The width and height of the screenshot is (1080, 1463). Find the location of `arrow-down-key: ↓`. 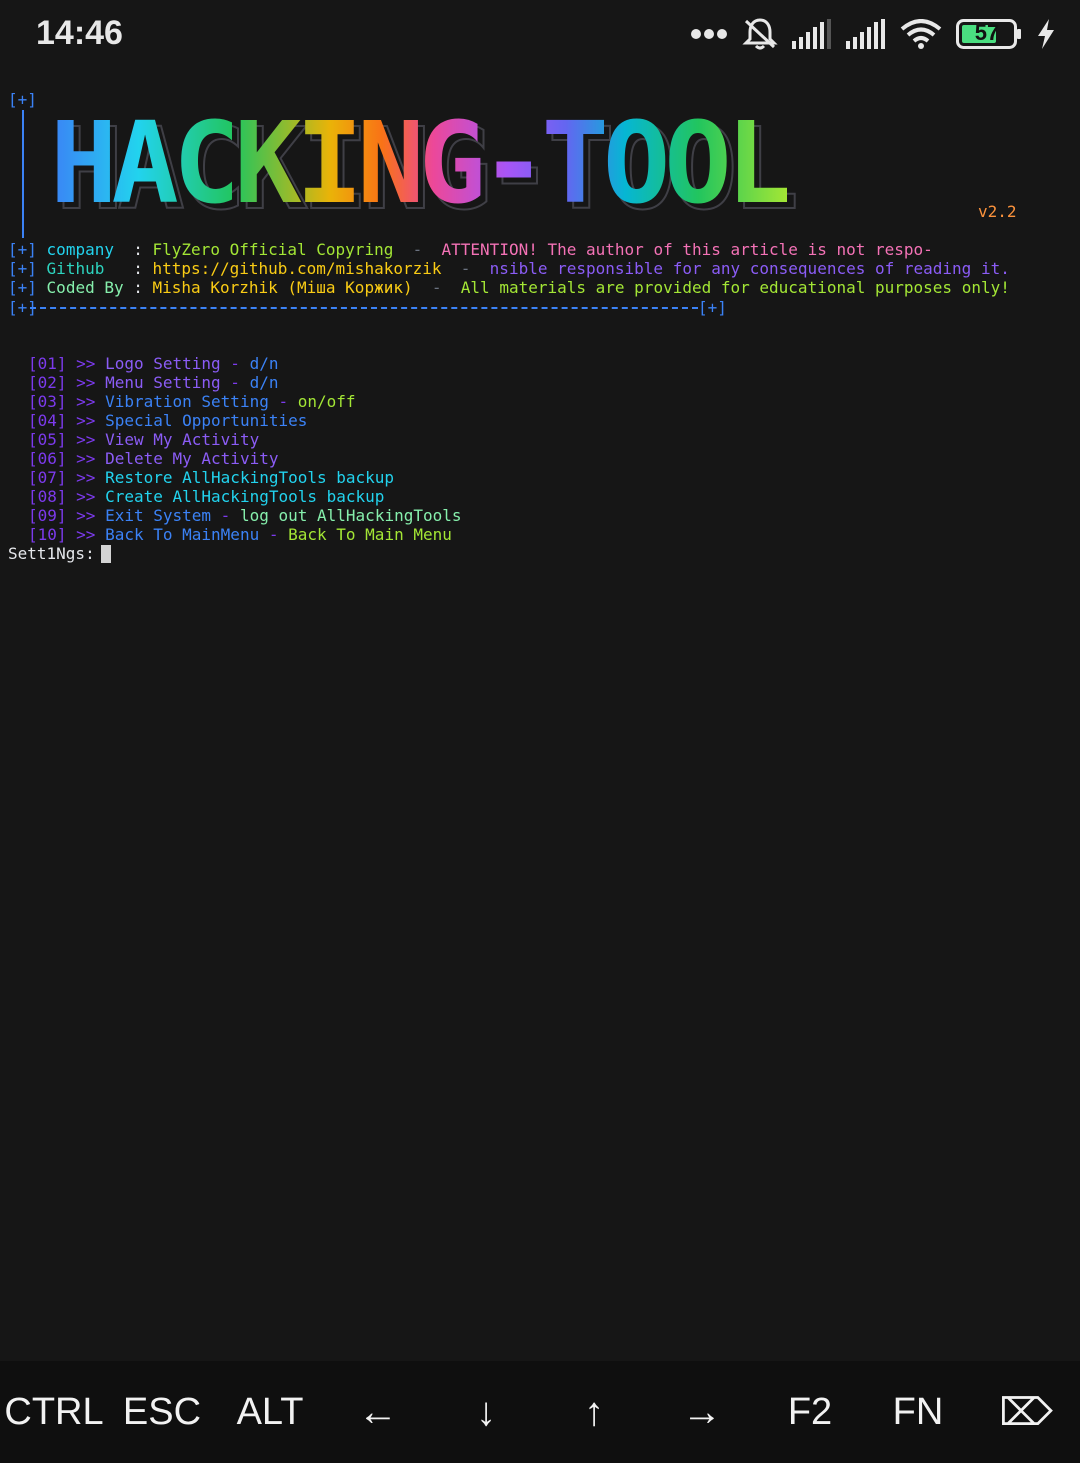

arrow-down-key: ↓ is located at coordinates (486, 1412).